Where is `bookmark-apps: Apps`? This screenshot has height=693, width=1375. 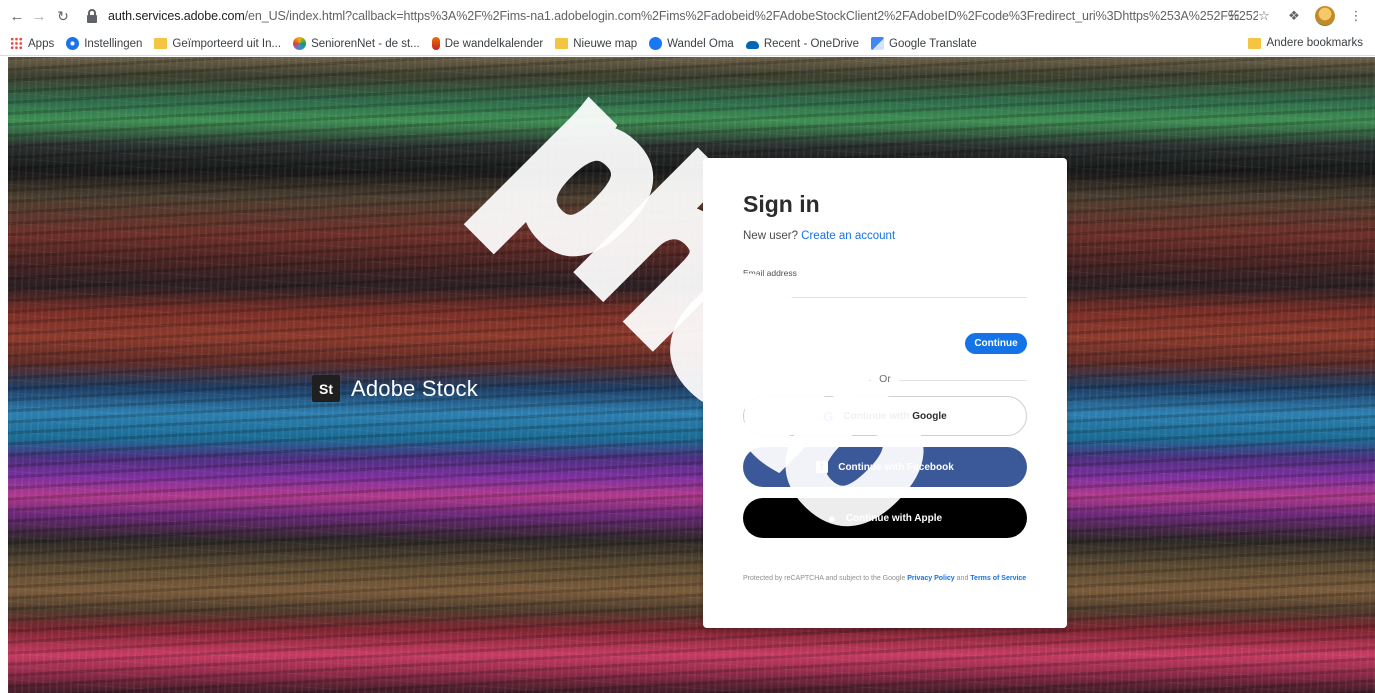 bookmark-apps: Apps is located at coordinates (32, 43).